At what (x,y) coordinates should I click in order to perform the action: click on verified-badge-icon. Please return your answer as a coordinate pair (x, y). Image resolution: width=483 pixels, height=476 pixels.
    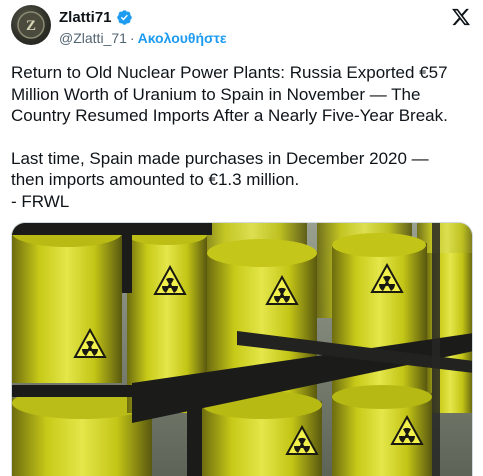
    Looking at the image, I should click on (124, 17).